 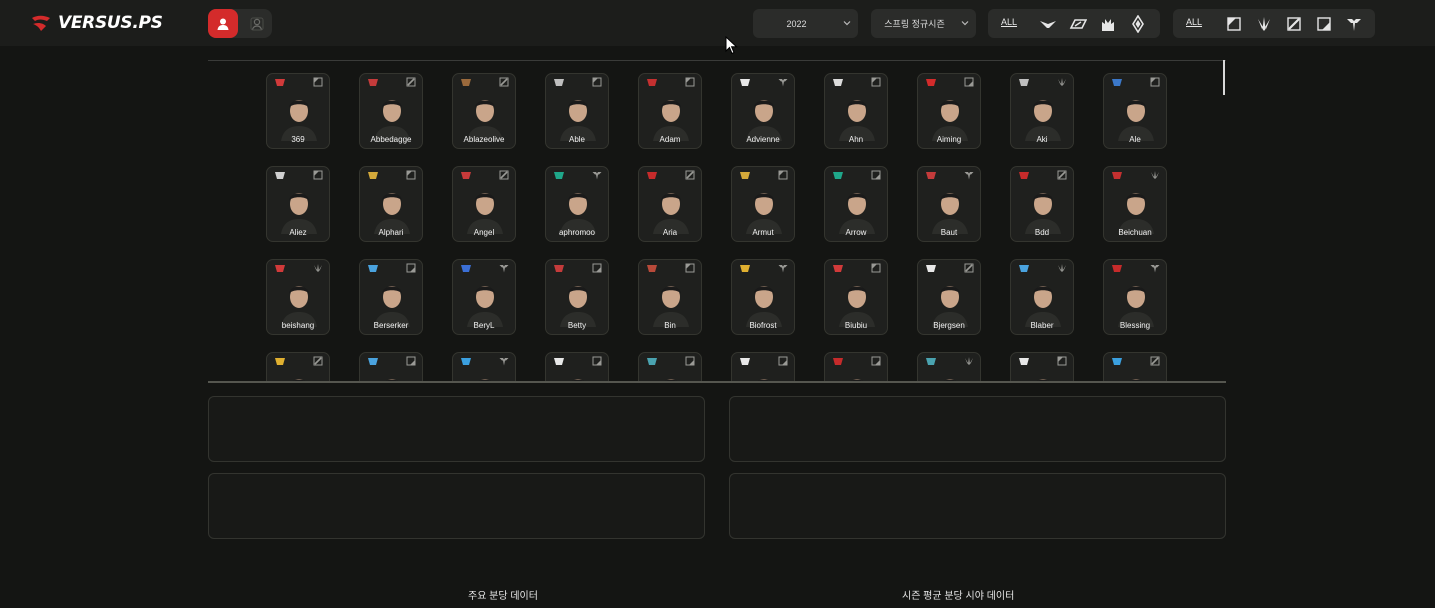 What do you see at coordinates (1294, 24) in the screenshot?
I see `mid-icon` at bounding box center [1294, 24].